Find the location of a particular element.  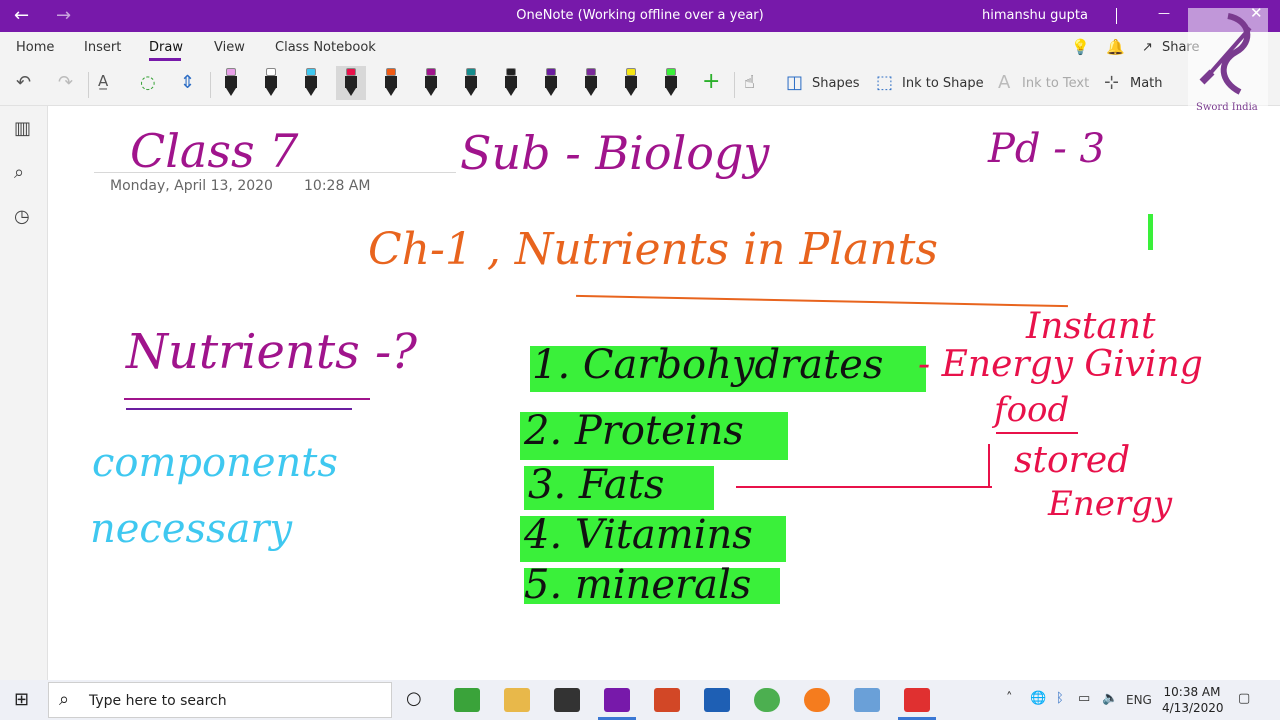

cortana-icon: ○ is located at coordinates (414, 698).